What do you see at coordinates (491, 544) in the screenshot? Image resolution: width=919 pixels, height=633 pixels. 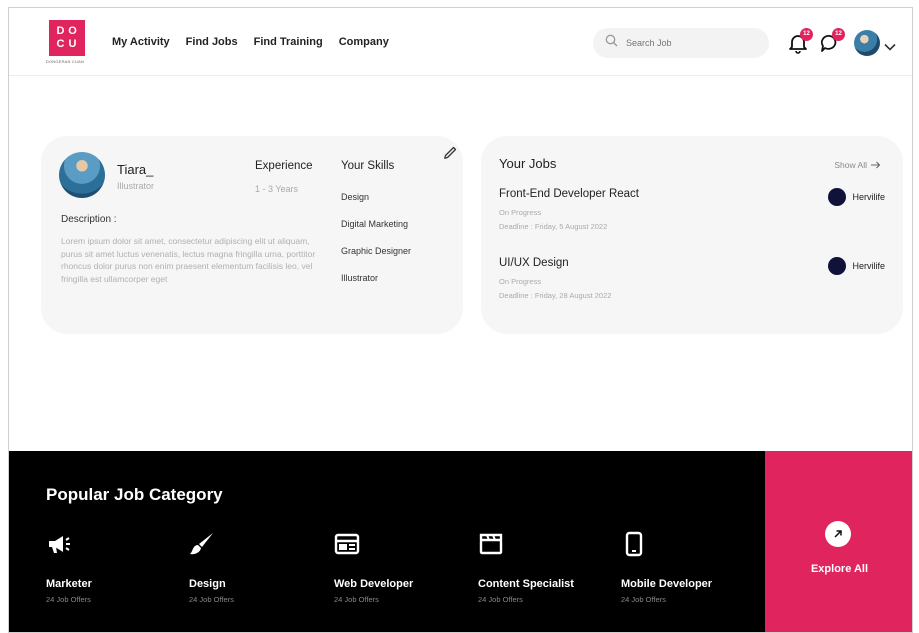 I see `clapperboard-icon` at bounding box center [491, 544].